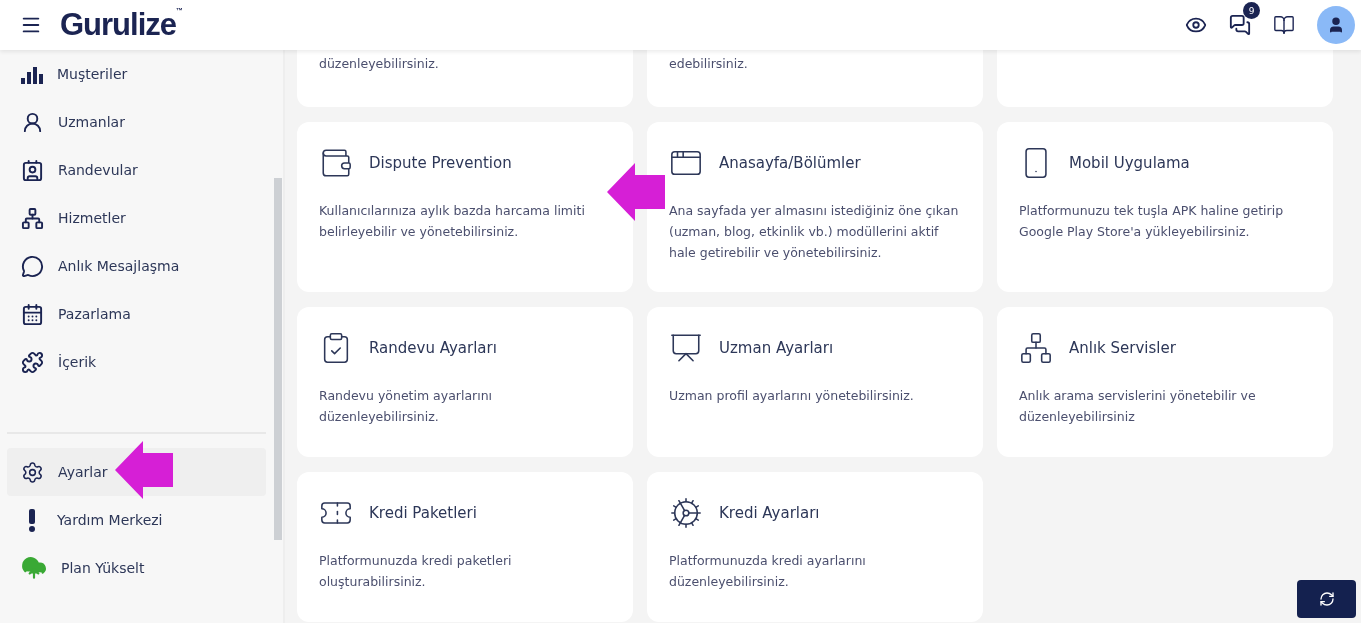 The image size is (1361, 623). Describe the element at coordinates (1240, 25) in the screenshot. I see `chat-button` at that location.